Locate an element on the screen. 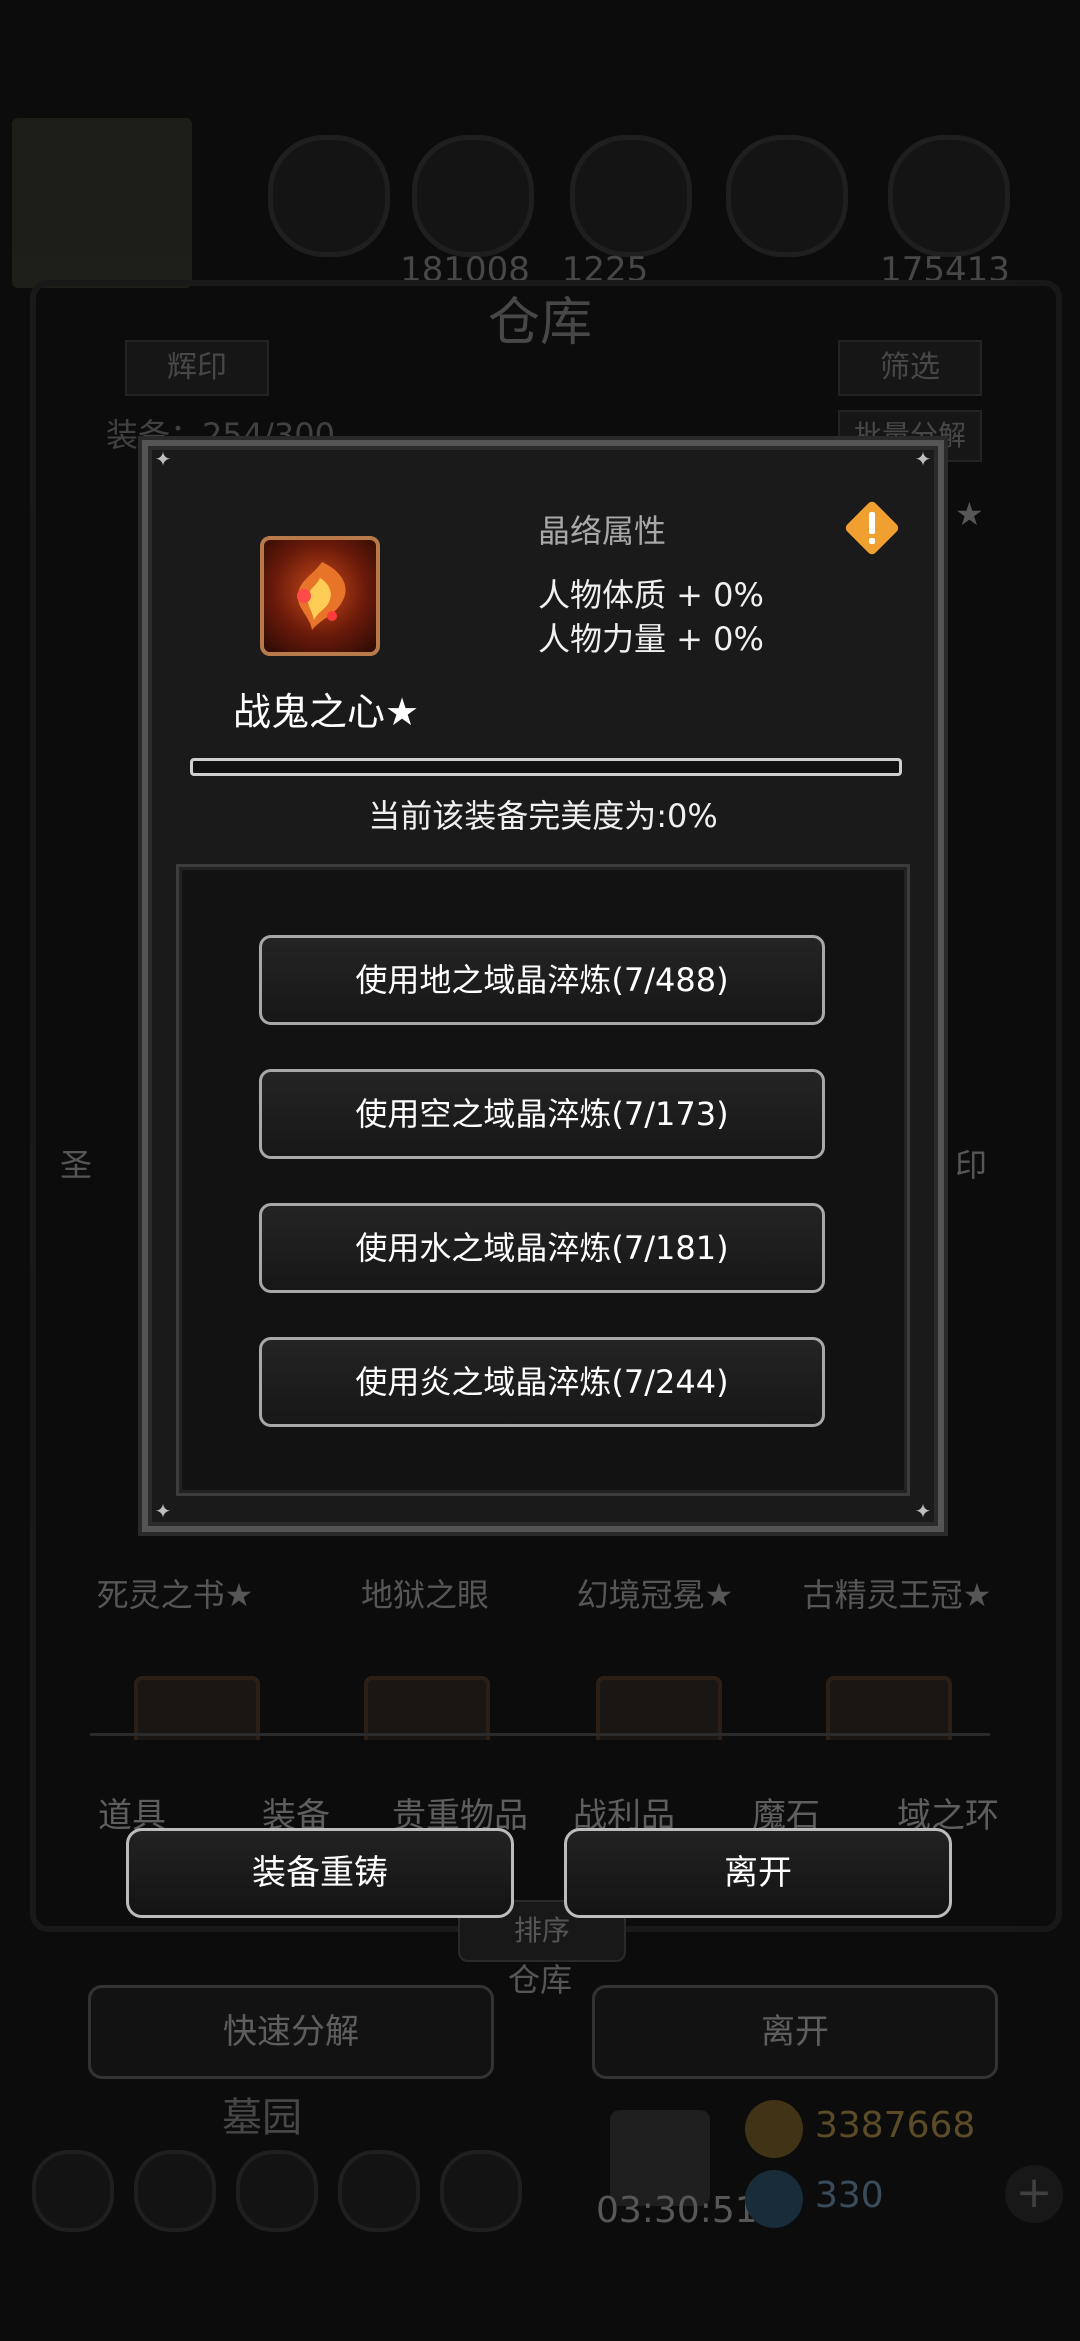 The image size is (1080, 2341). refine-fire-crystal-button: 使用炎之域晶淬炼(7/244) is located at coordinates (542, 1382).